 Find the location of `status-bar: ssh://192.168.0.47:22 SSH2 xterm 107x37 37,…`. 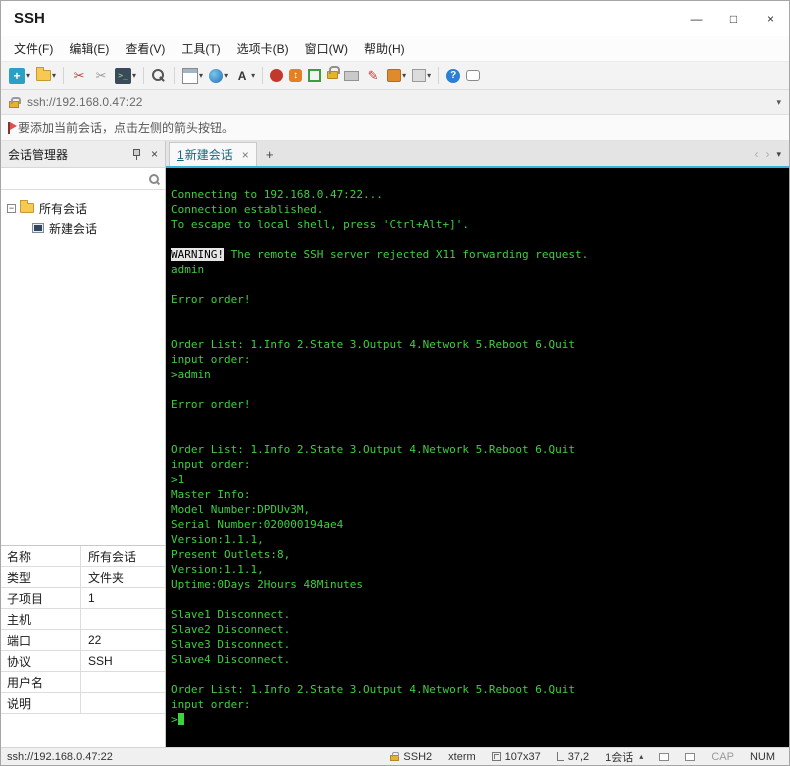

status-bar: ssh://192.168.0.47:22 SSH2 xterm 107x37 37,… is located at coordinates (395, 756).